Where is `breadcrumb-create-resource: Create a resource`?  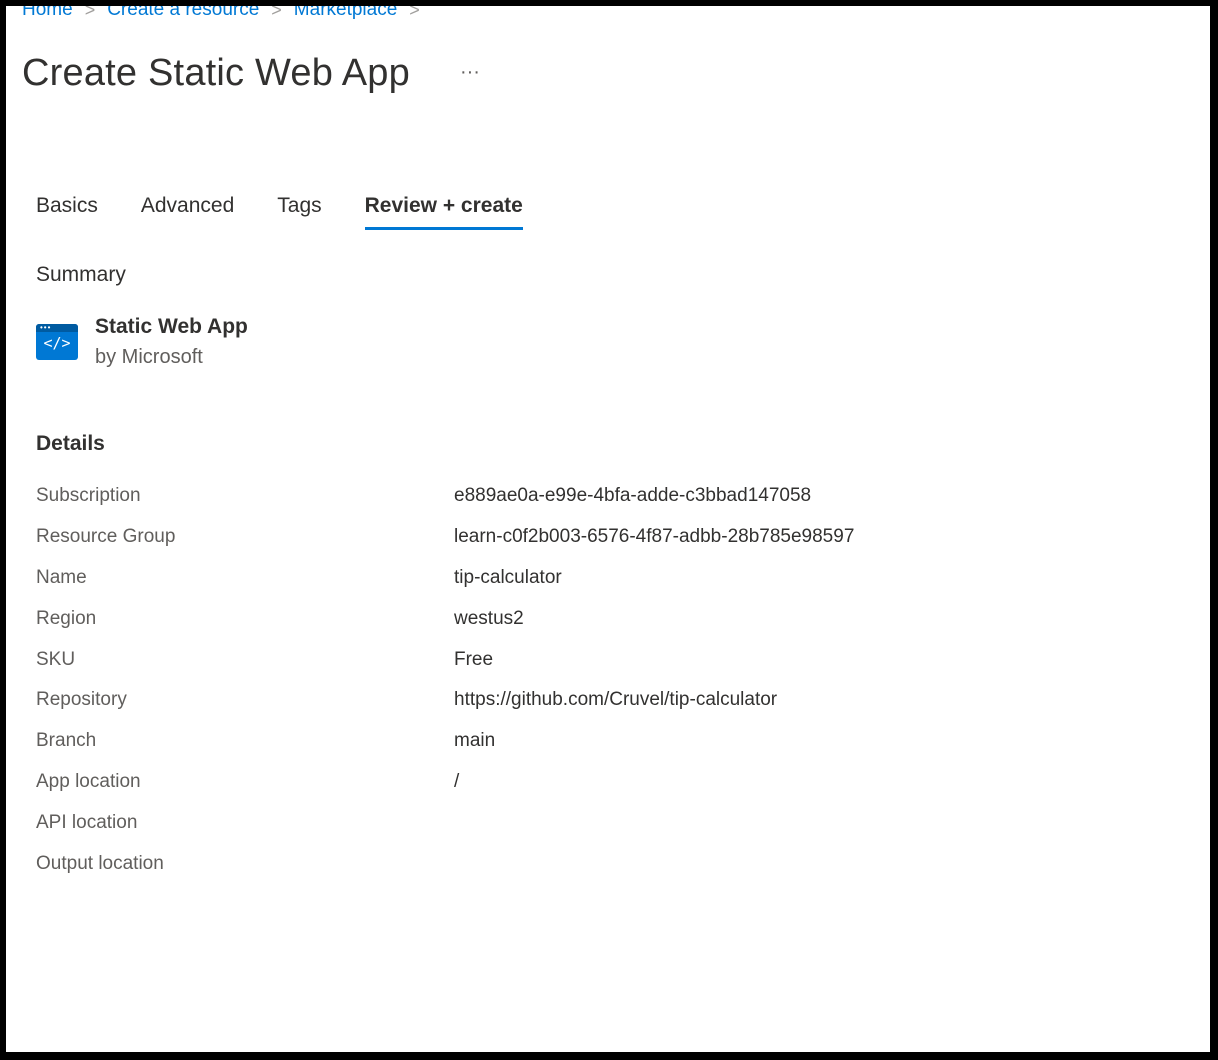
breadcrumb-create-resource: Create a resource is located at coordinates (183, 13).